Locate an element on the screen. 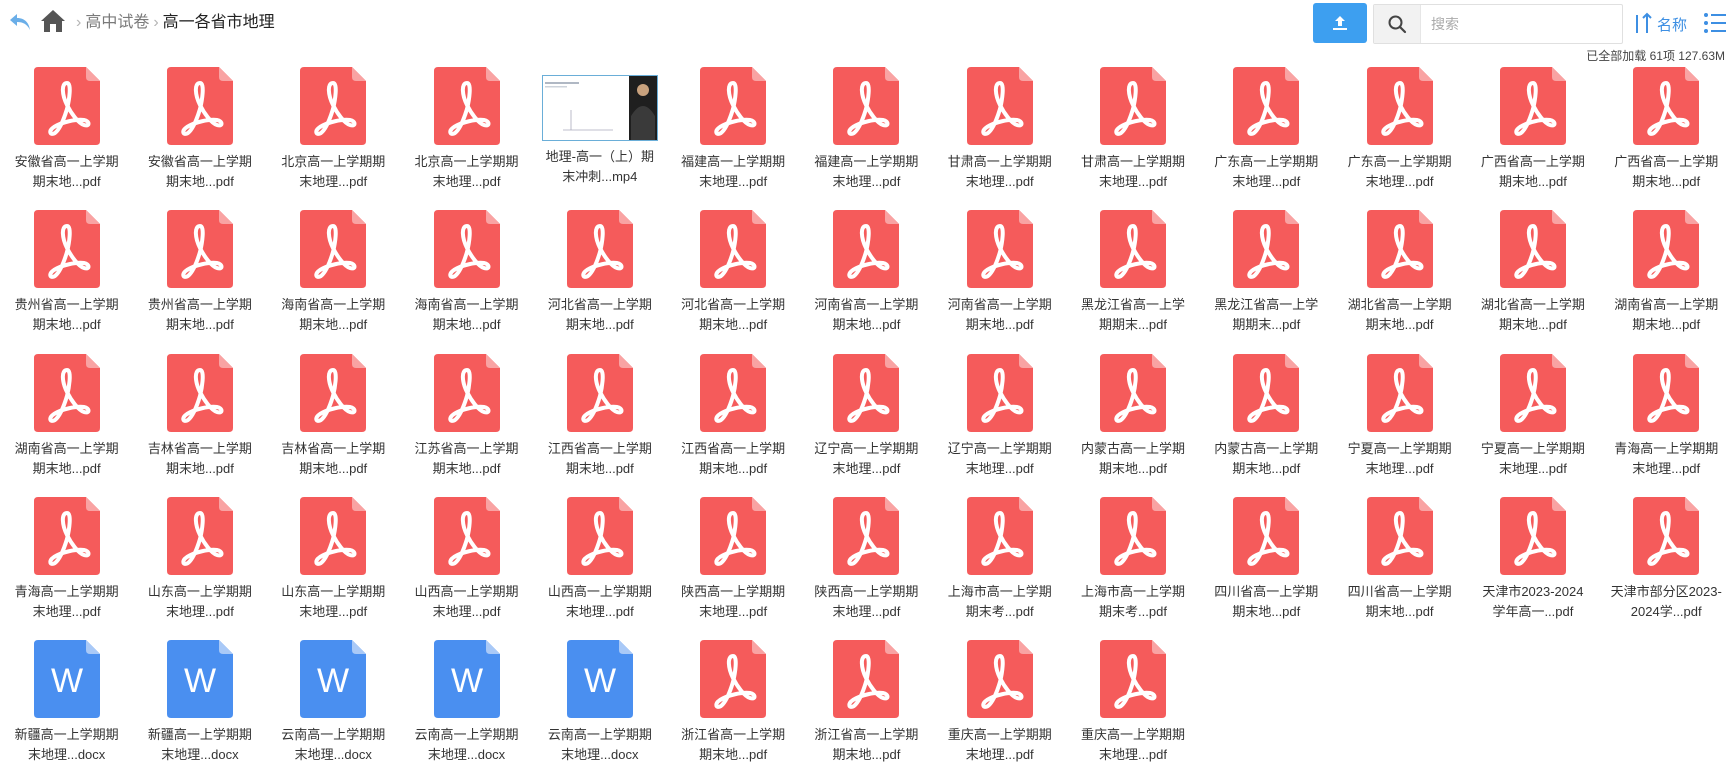 This screenshot has height=783, width=1733. file-name-line: 宁夏高一上学期期 is located at coordinates (1532, 448).